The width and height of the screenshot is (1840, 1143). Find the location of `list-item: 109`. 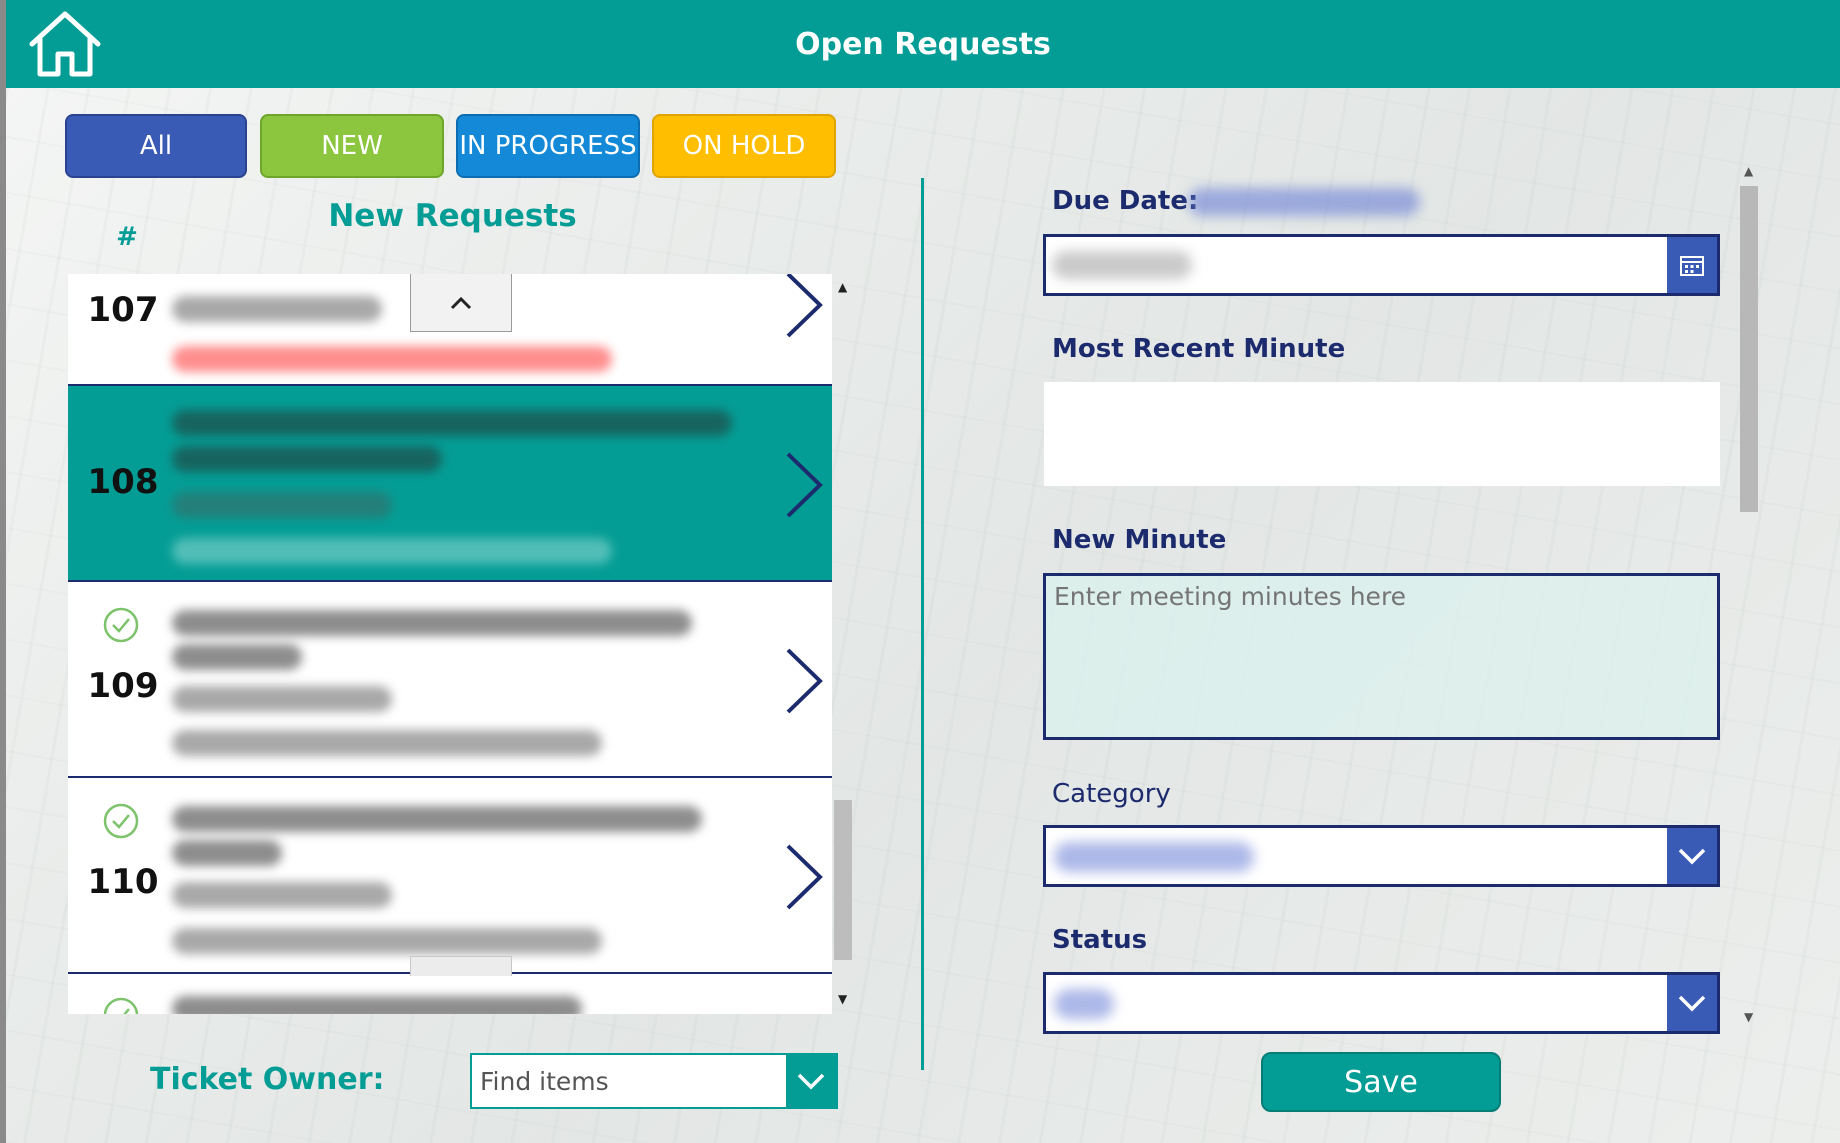

list-item: 109 is located at coordinates (450, 680).